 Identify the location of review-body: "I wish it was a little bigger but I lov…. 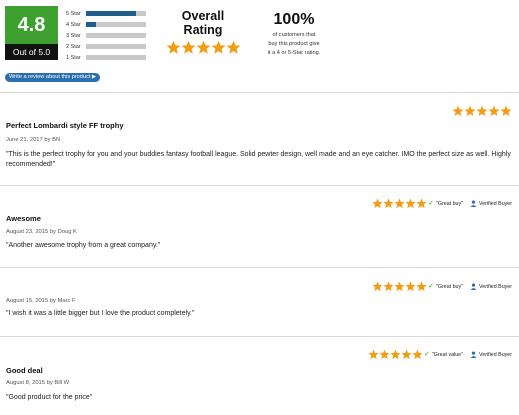
(100, 313).